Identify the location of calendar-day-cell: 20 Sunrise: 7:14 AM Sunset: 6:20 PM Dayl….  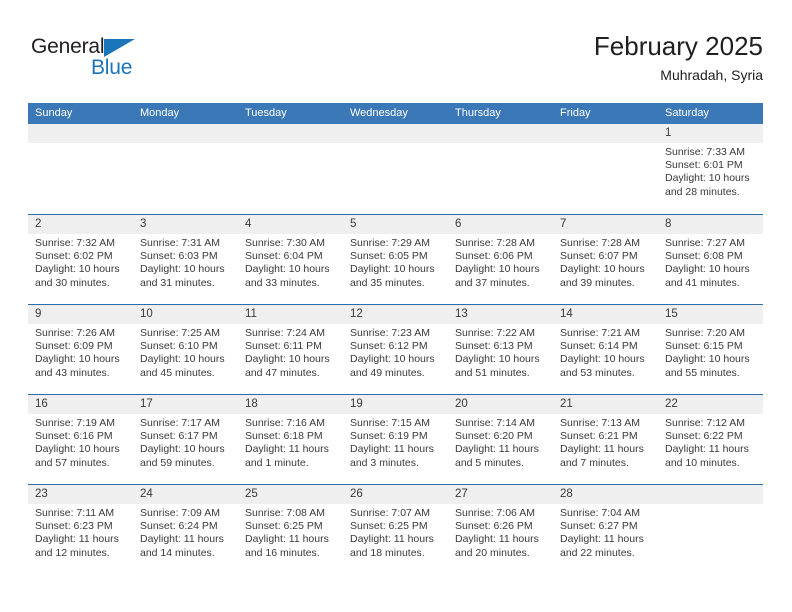
(500, 439).